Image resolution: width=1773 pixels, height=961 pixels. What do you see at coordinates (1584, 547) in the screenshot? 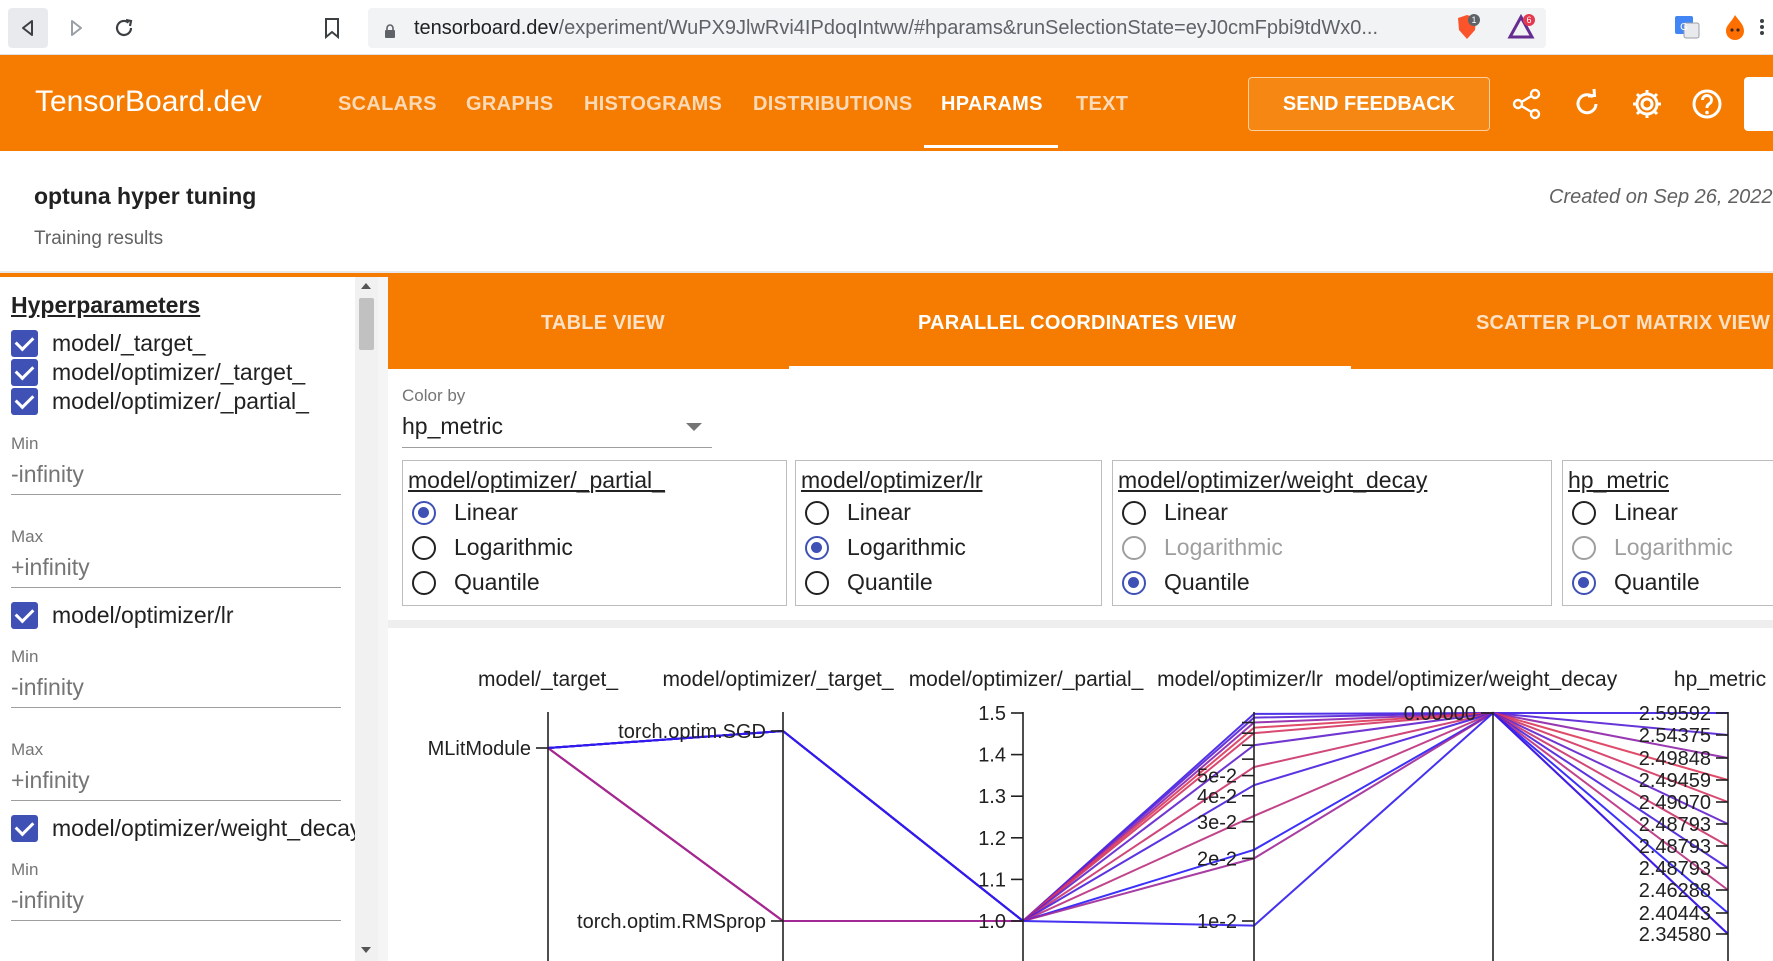
I see `radio-disabled-icon` at bounding box center [1584, 547].